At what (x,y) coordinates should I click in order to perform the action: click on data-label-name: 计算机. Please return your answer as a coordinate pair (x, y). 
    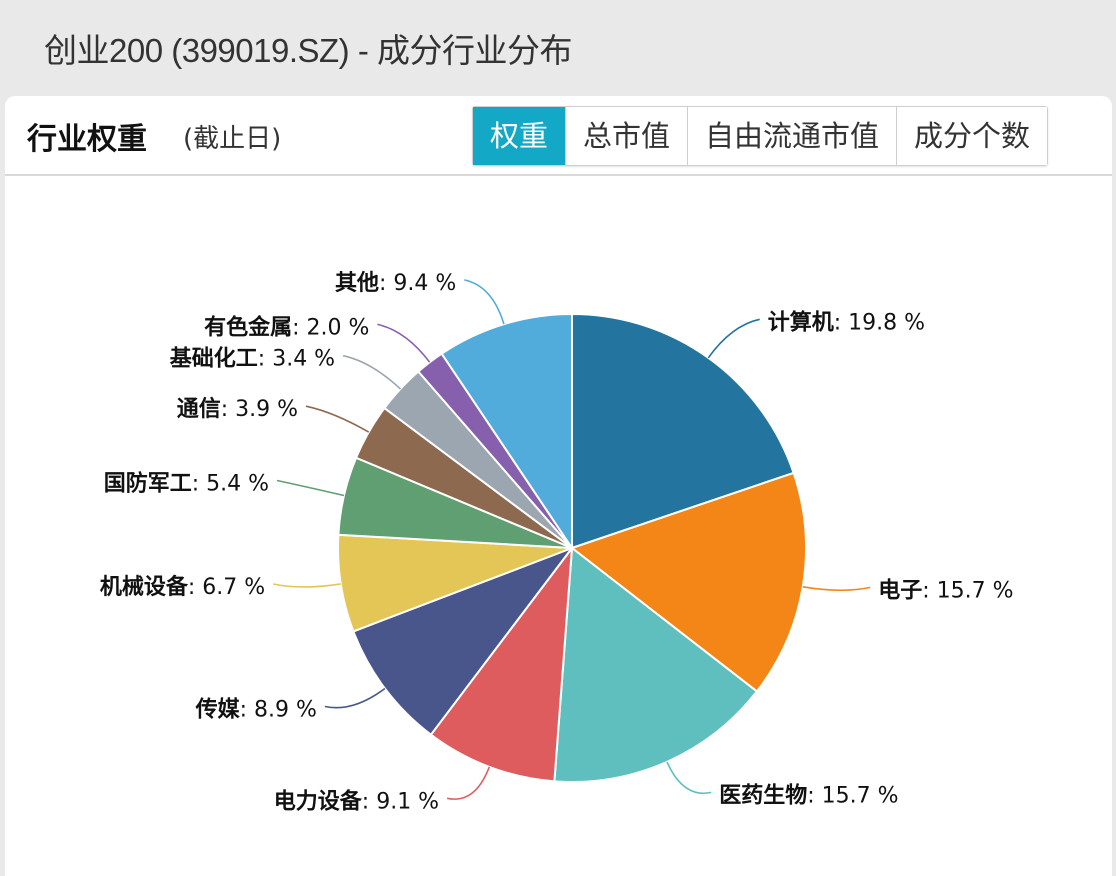
    Looking at the image, I should click on (801, 322).